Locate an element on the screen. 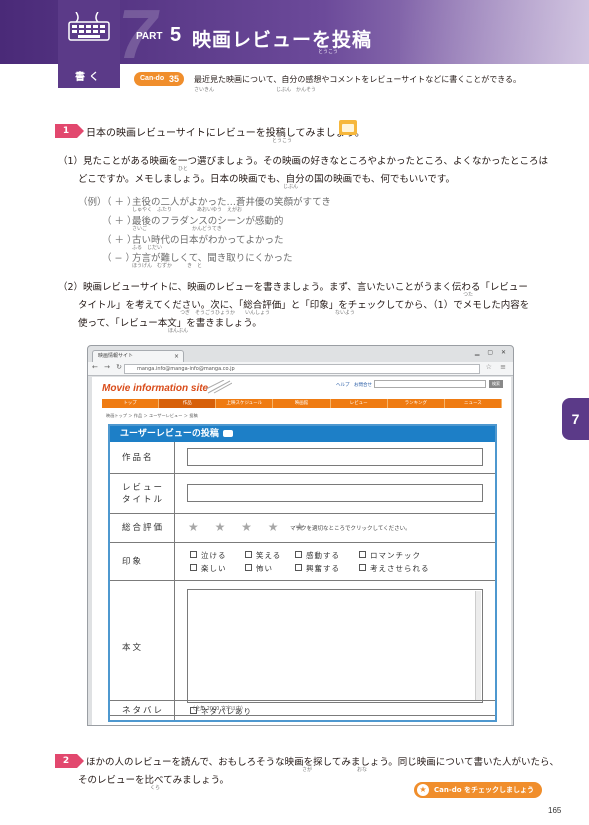 This screenshot has height=825, width=589. global-nav: トップ 作品 上映スケジュール 映画館 レビュー ランキング ニュース is located at coordinates (302, 403).